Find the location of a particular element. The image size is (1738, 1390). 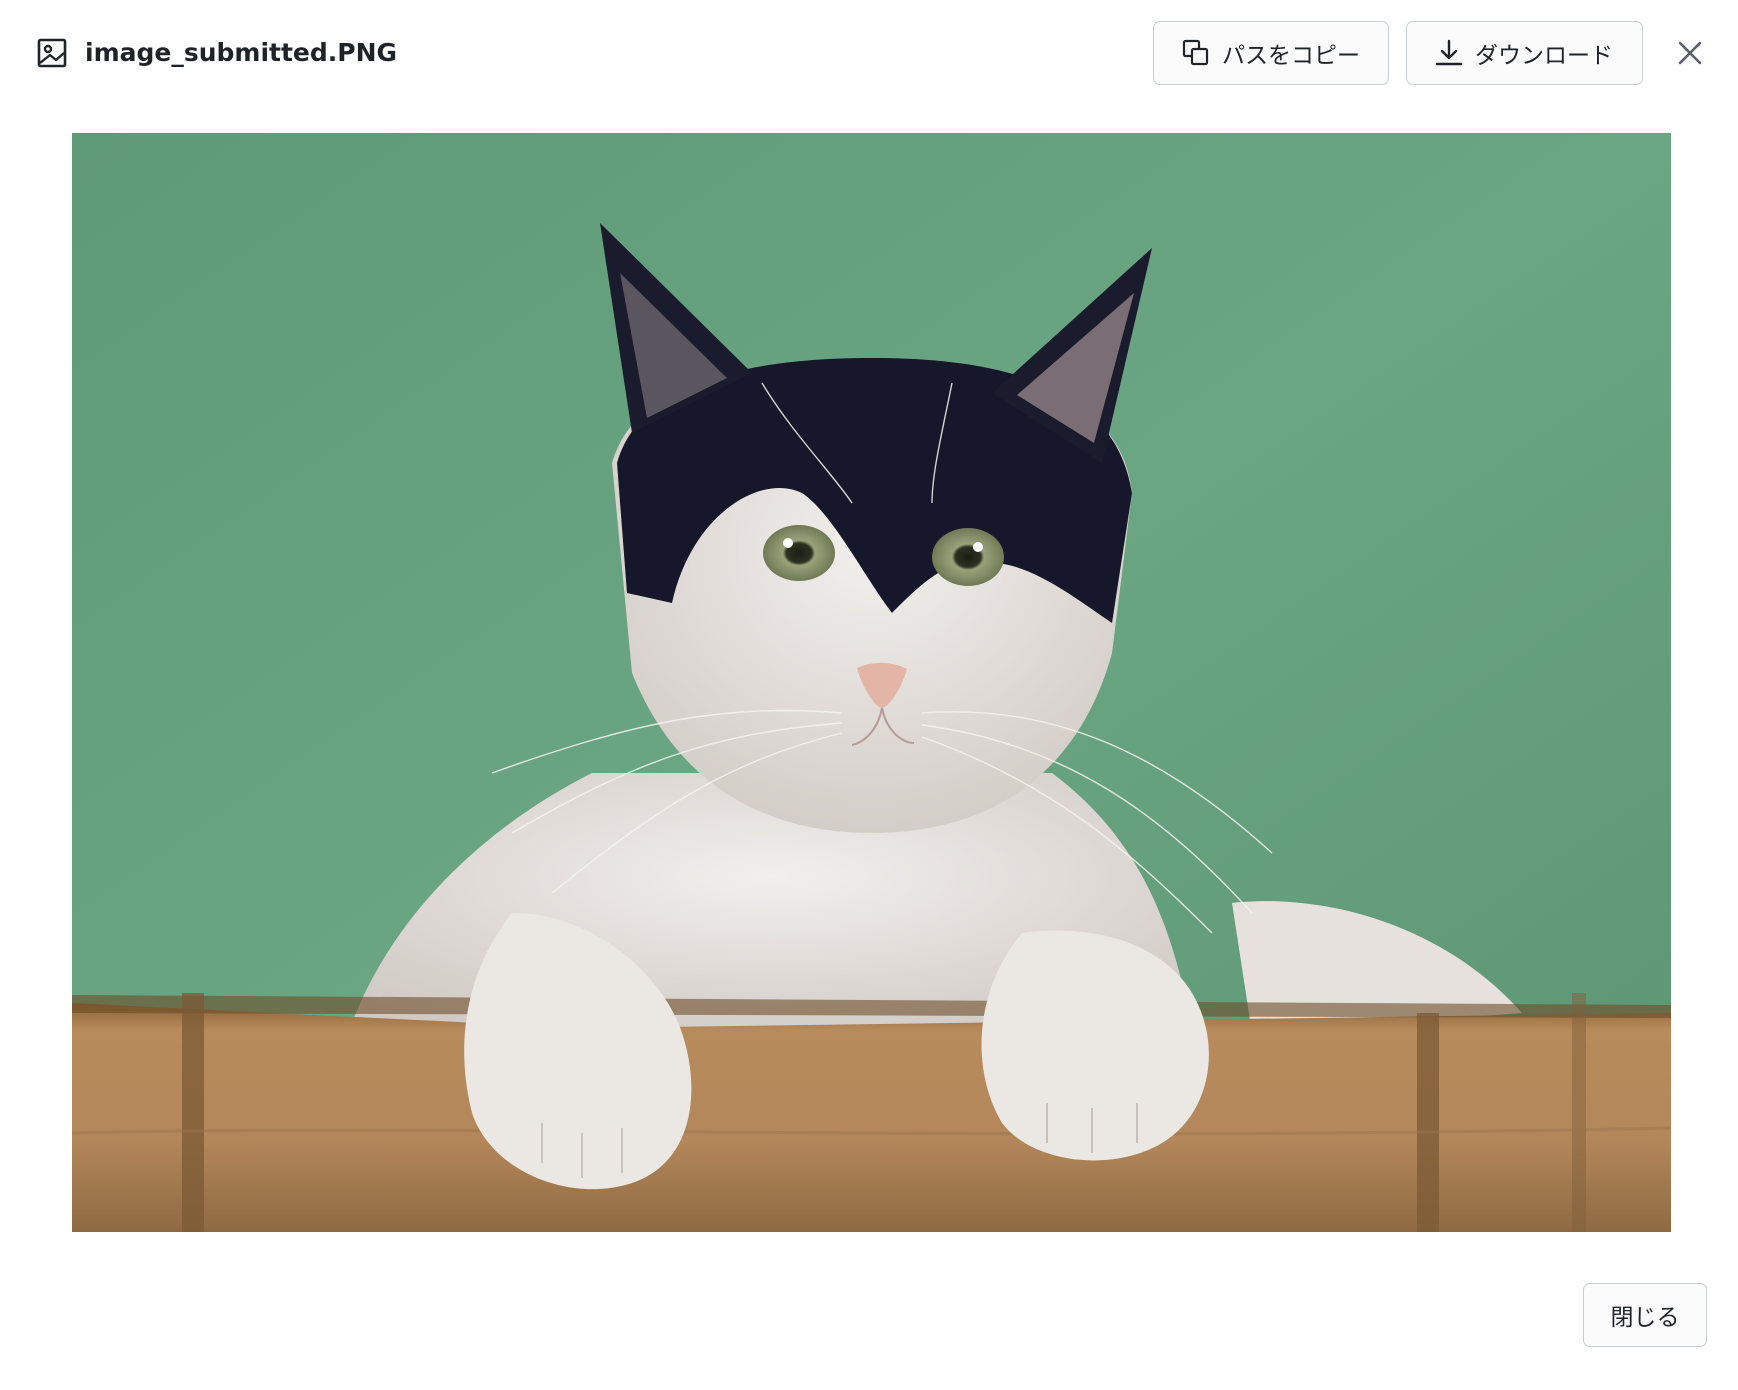

copy-path-label: パスをコピー is located at coordinates (1291, 56).